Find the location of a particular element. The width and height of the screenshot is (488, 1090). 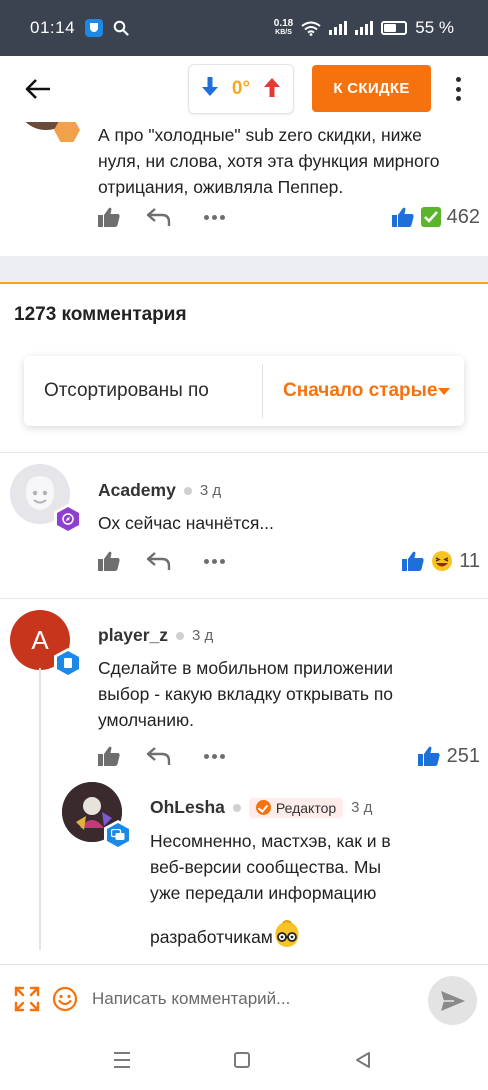

comment-author: player_z 3 д is located at coordinates (155, 635).